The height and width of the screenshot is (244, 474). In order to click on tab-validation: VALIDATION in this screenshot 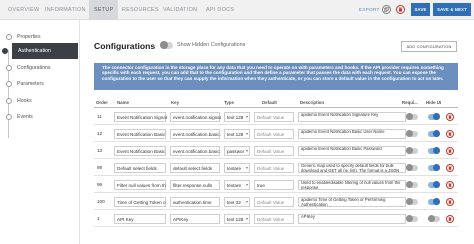, I will do `click(180, 10)`.